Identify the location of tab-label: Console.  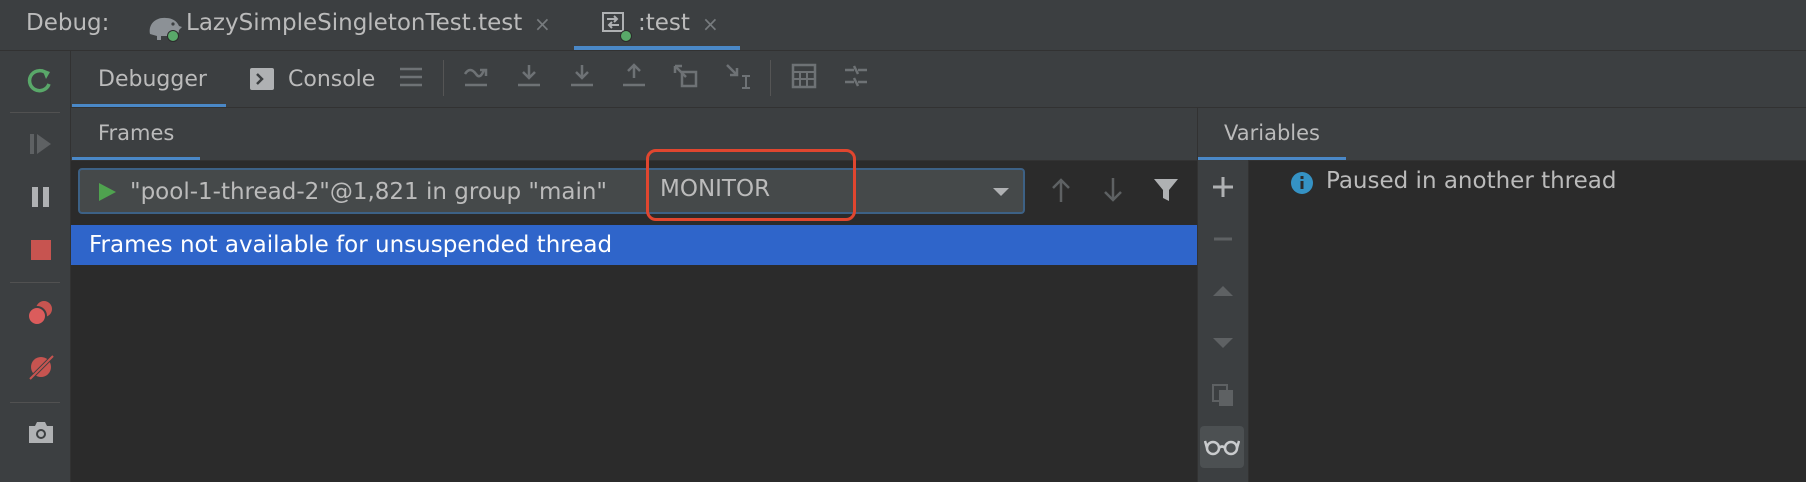
(332, 79).